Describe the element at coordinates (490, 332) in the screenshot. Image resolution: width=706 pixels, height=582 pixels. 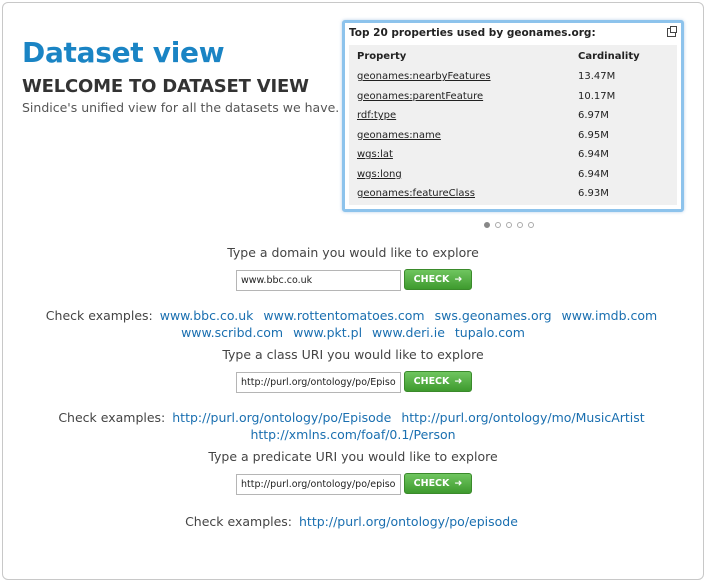
I see `example-link: tupalo.com` at that location.